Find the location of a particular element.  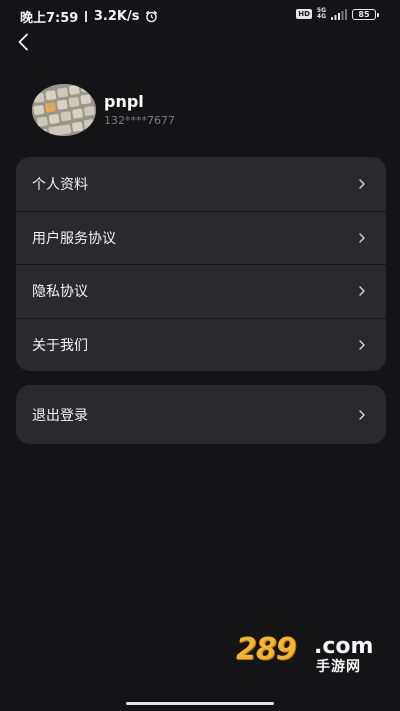

chevron-left-icon is located at coordinates (23, 42).